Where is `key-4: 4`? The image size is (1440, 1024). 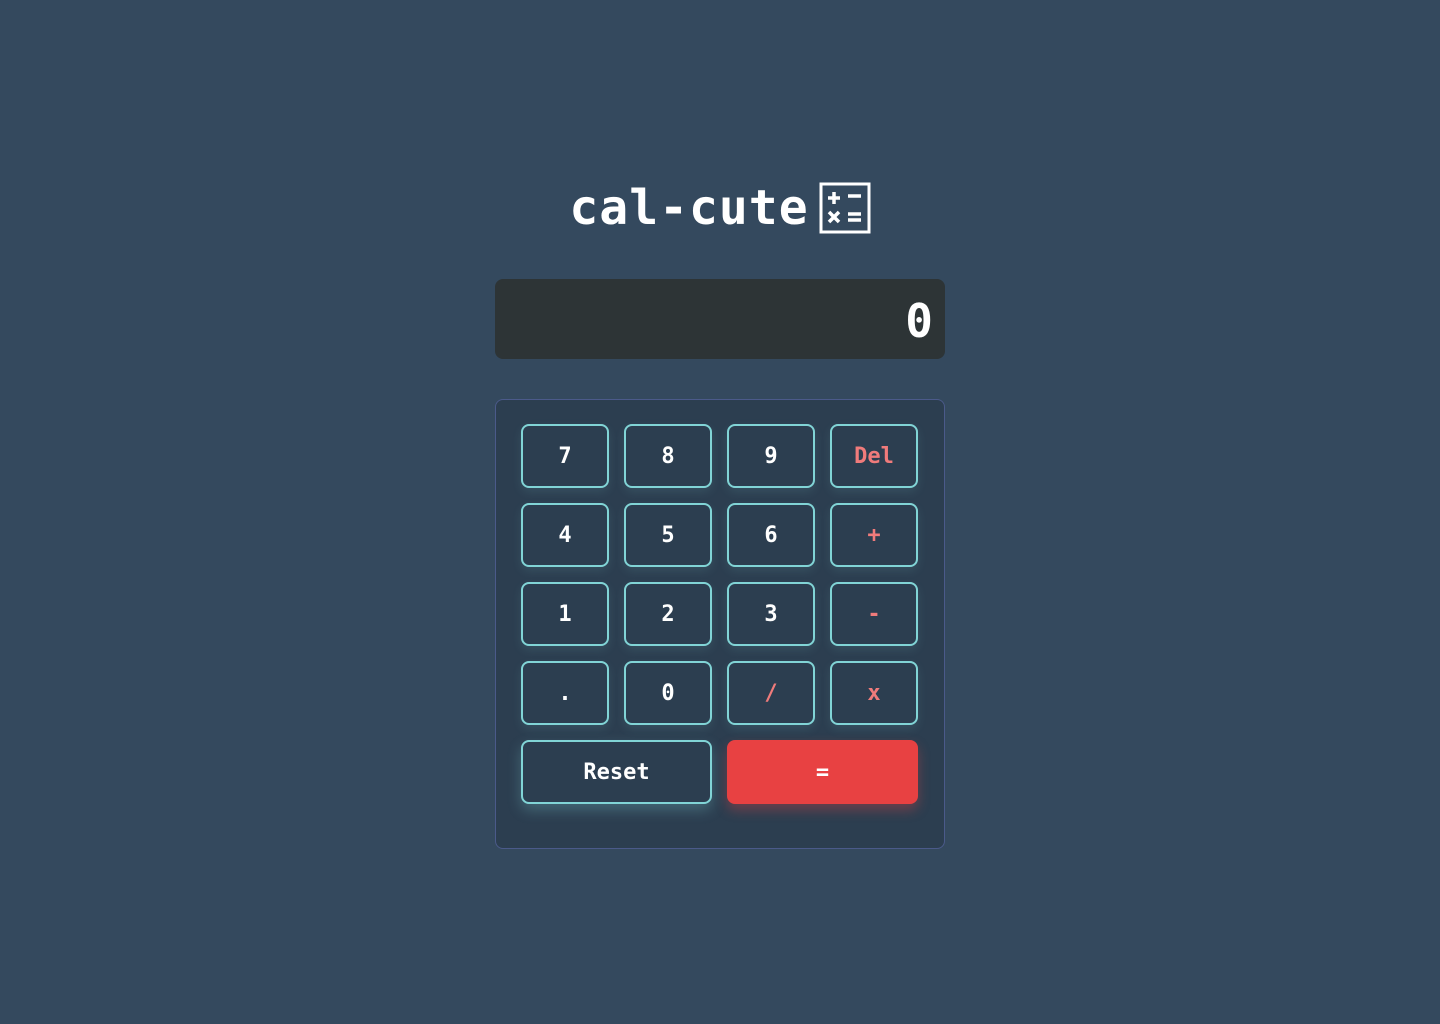 key-4: 4 is located at coordinates (565, 535).